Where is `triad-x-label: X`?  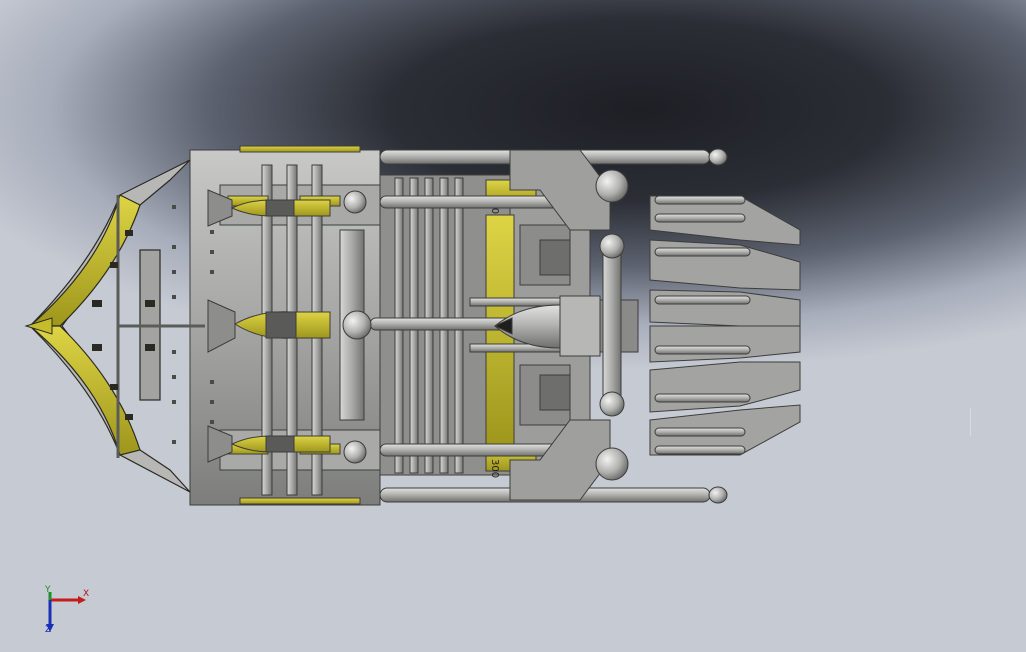
triad-x-label: X is located at coordinates (86, 594).